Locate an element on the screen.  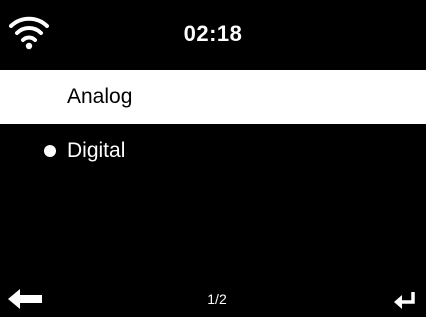
clock-time: 02:18 is located at coordinates (213, 33).